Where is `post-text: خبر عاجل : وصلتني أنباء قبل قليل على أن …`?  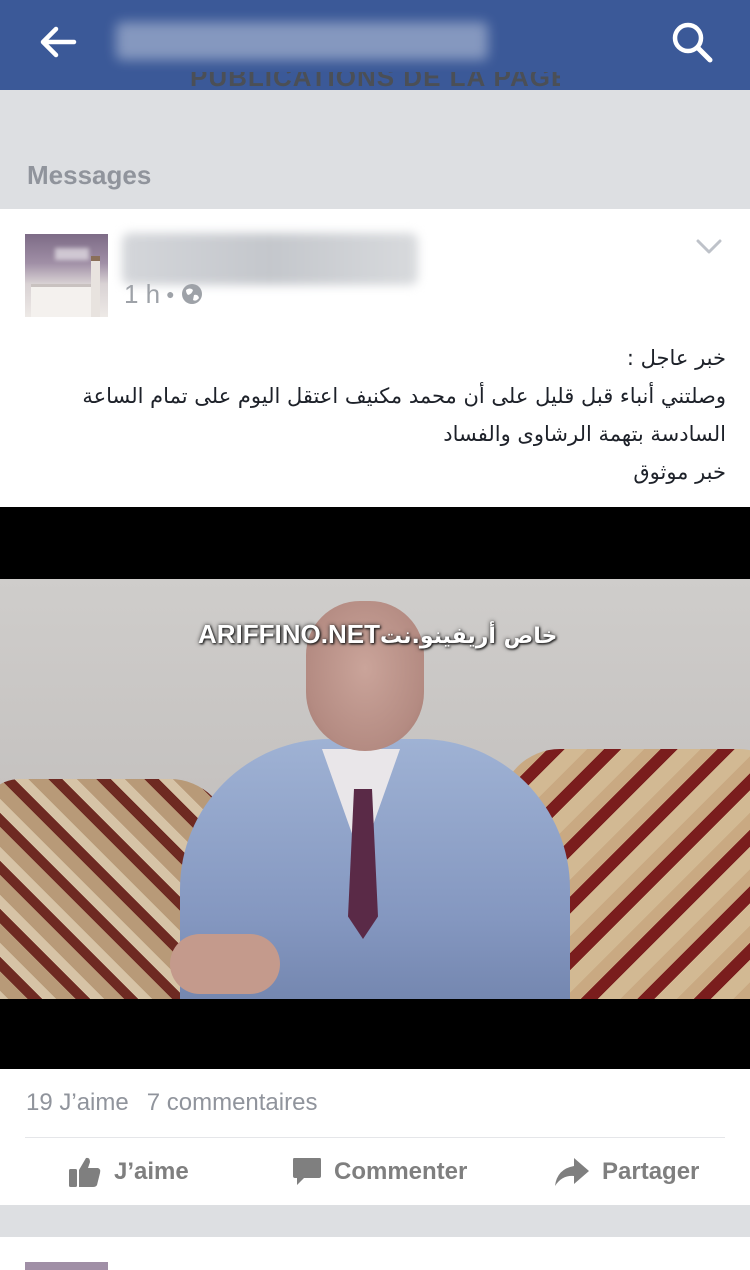
post-text: خبر عاجل : وصلتني أنباء قبل قليل على أن … is located at coordinates (383, 415).